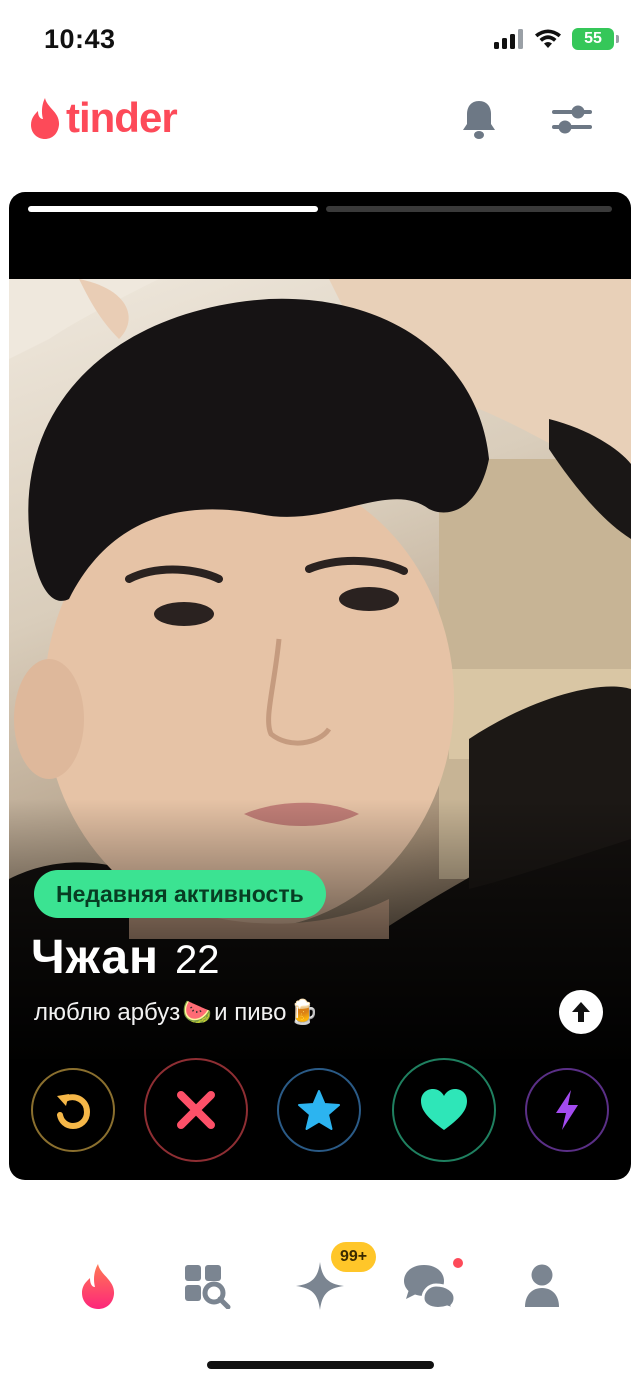 The image size is (640, 1385). I want to click on person-icon, so click(542, 1285).